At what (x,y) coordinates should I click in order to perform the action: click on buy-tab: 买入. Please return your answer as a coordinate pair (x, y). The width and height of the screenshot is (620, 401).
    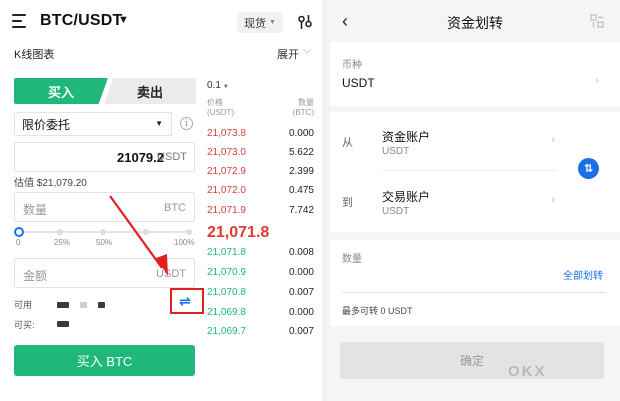
    Looking at the image, I should click on (61, 91).